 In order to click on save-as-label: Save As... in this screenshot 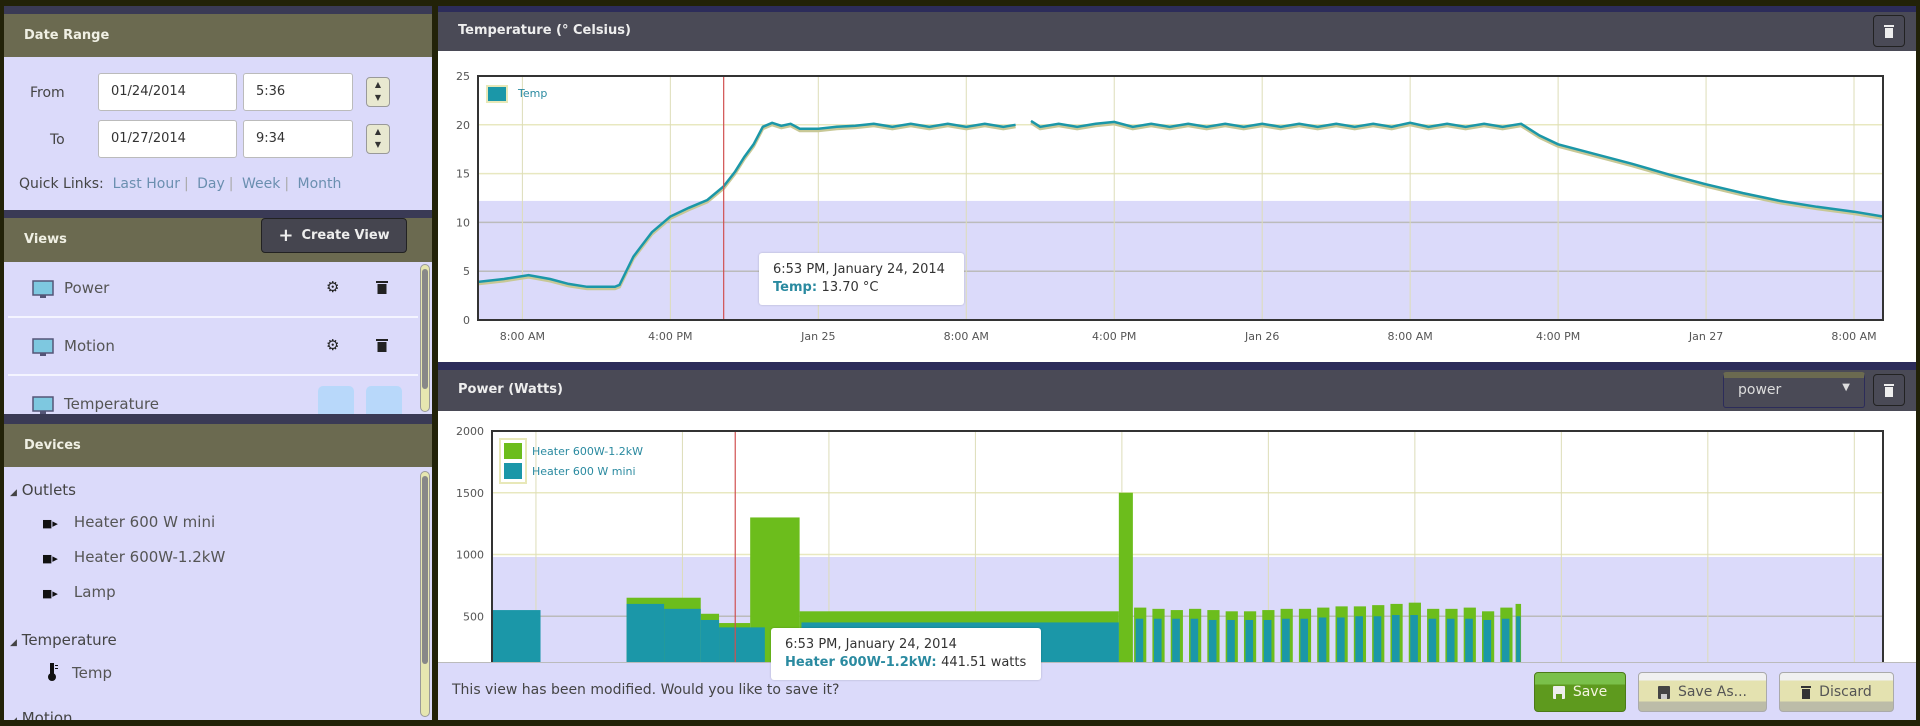, I will do `click(1712, 692)`.